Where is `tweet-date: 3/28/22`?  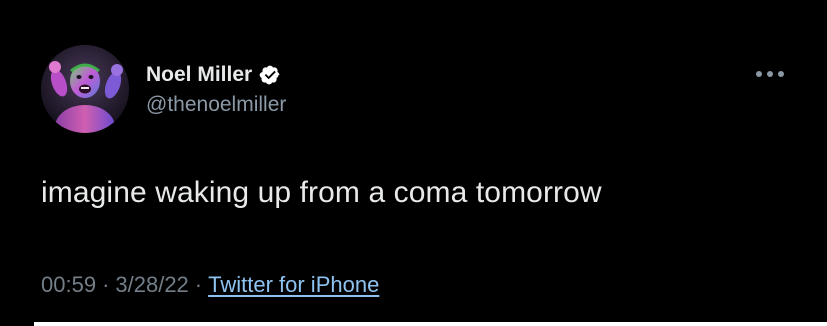 tweet-date: 3/28/22 is located at coordinates (151, 285).